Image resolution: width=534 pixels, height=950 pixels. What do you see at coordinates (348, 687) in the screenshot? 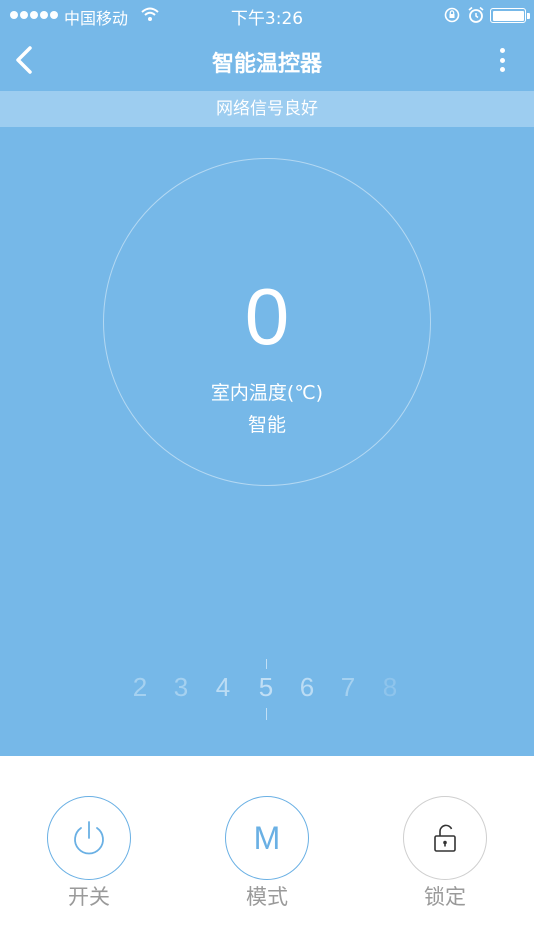
I see `picker-number: 7` at bounding box center [348, 687].